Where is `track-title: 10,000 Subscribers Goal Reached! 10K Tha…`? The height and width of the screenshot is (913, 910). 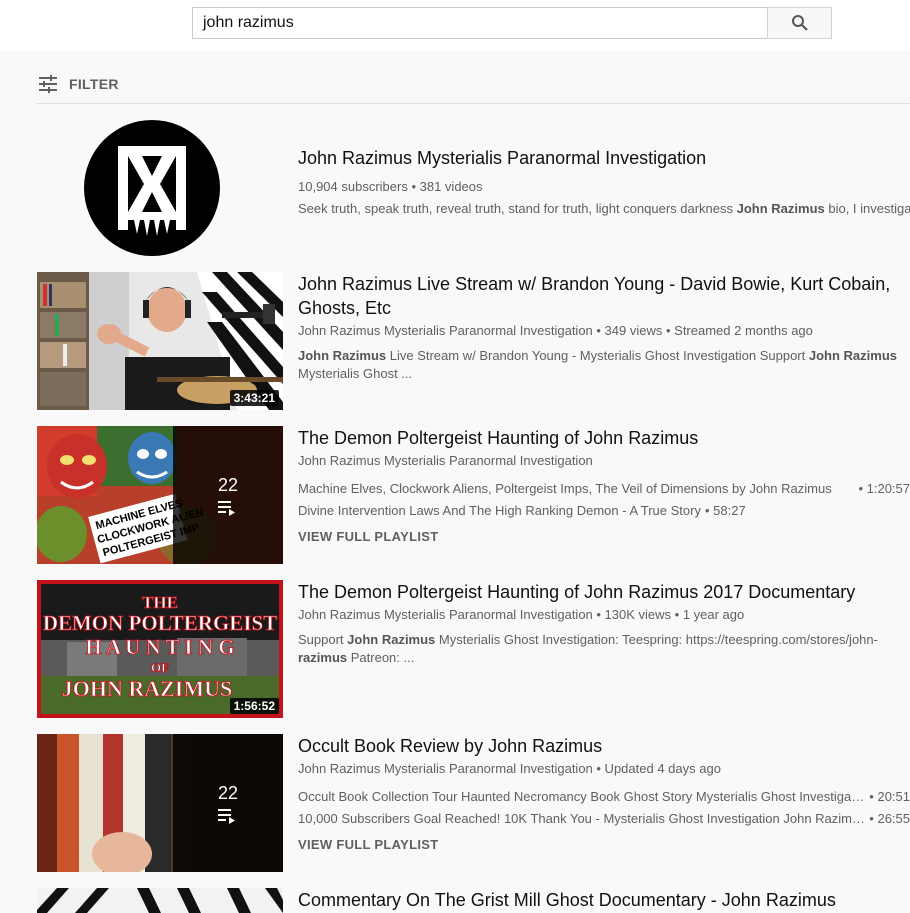
track-title: 10,000 Subscribers Goal Reached! 10K Tha… is located at coordinates (582, 818).